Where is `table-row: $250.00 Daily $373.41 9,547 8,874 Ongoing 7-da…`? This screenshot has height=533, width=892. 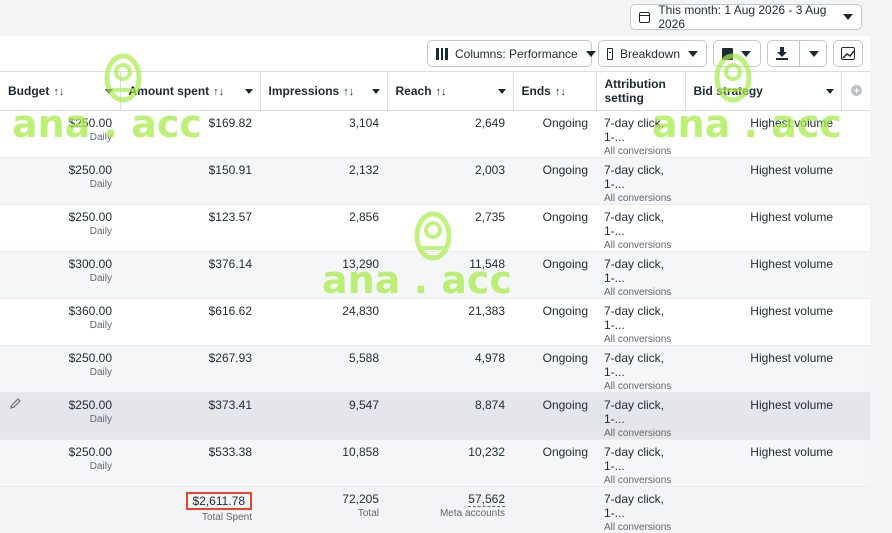
table-row: $250.00 Daily $373.41 9,547 8,874 Ongoing 7-da… is located at coordinates (435, 416).